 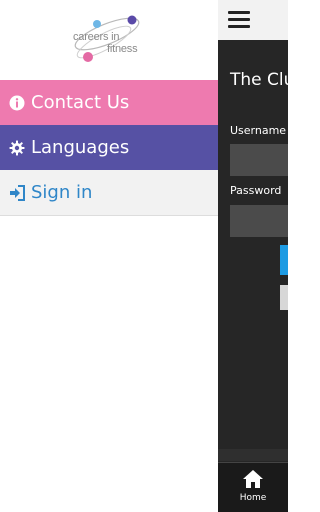 What do you see at coordinates (253, 479) in the screenshot?
I see `home-icon` at bounding box center [253, 479].